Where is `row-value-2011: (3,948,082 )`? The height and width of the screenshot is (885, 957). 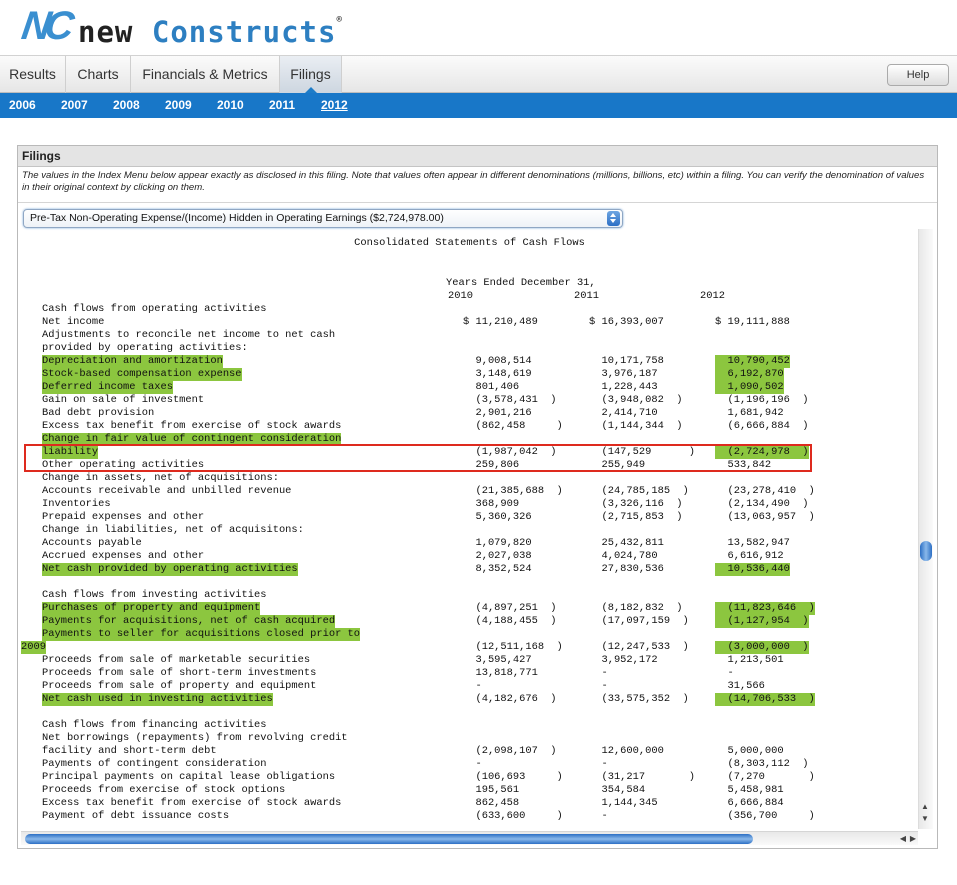
row-value-2011: (3,948,082 ) is located at coordinates (636, 400).